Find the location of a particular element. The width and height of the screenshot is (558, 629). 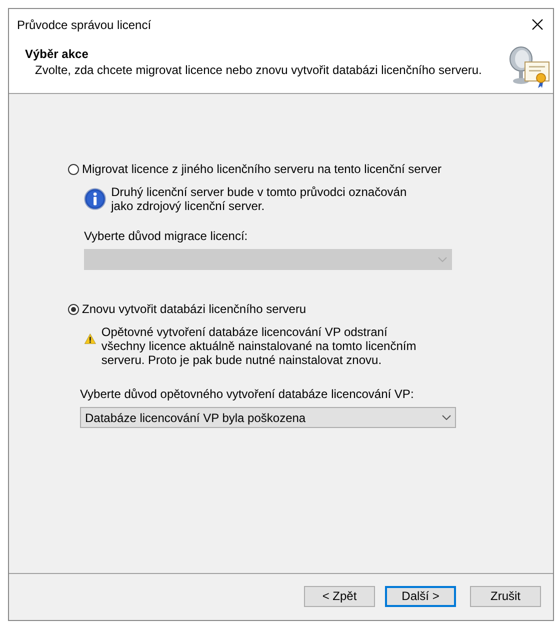

radio-label: Migrovat licence z jiného licenčního serveru na tento licenční server is located at coordinates (262, 169).